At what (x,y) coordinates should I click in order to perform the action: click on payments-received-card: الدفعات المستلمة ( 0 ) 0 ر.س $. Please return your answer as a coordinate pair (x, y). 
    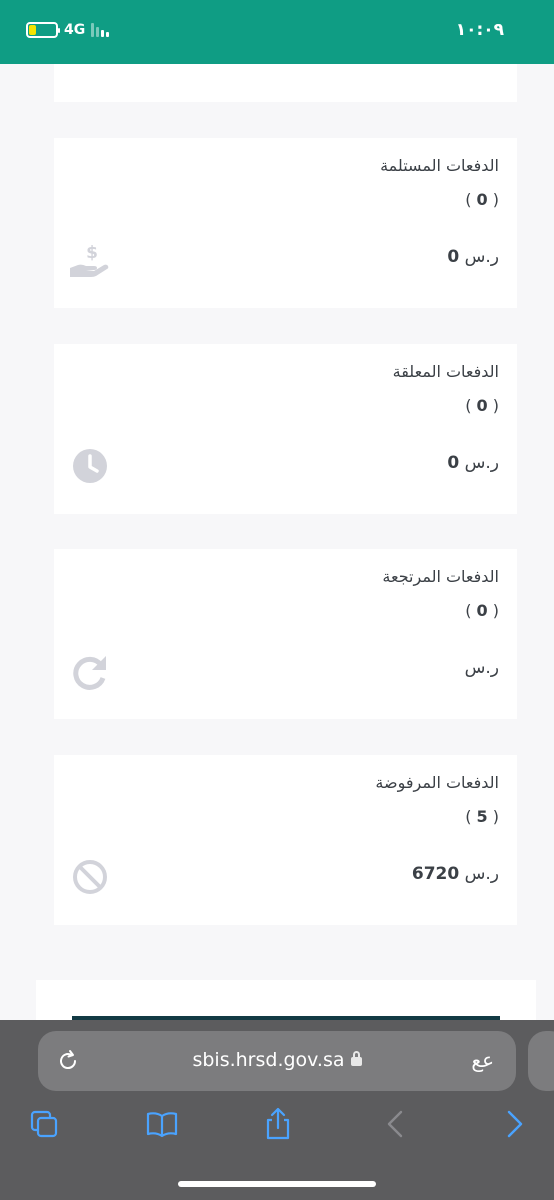
    Looking at the image, I should click on (285, 223).